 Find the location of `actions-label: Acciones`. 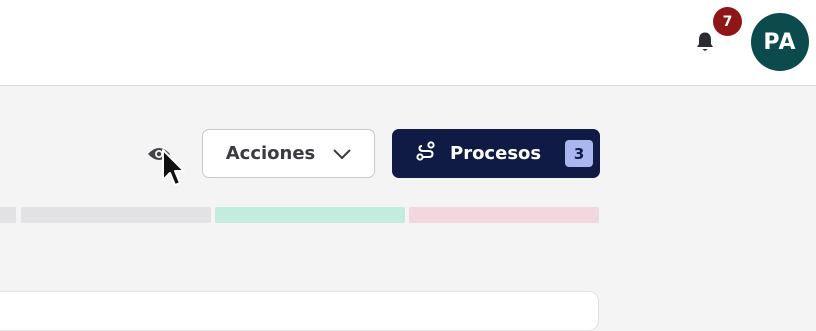

actions-label: Acciones is located at coordinates (270, 153).